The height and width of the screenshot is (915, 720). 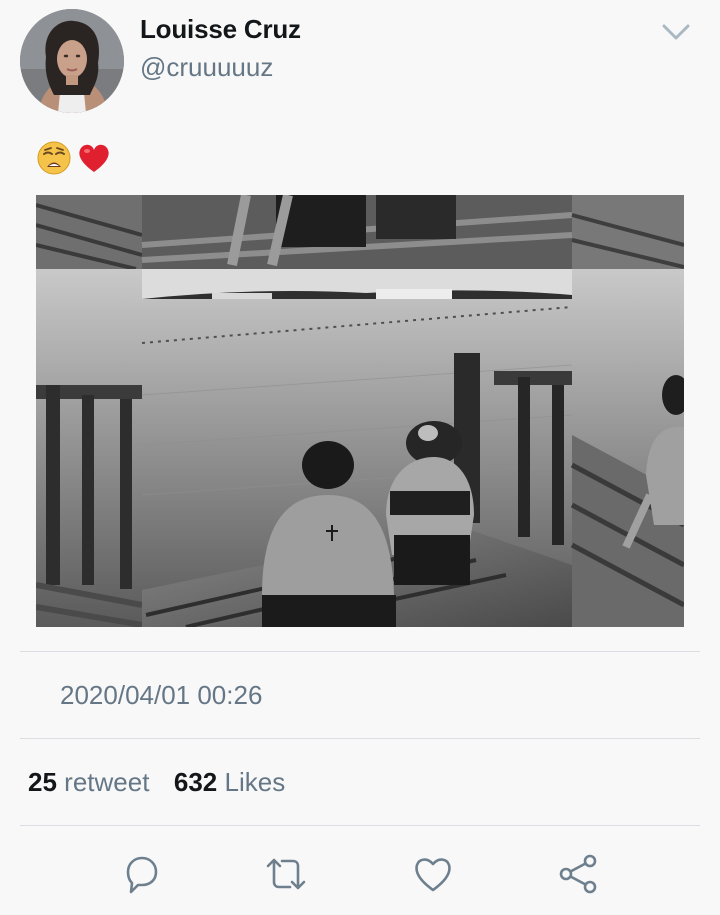 I want to click on divider-middle, so click(x=360, y=738).